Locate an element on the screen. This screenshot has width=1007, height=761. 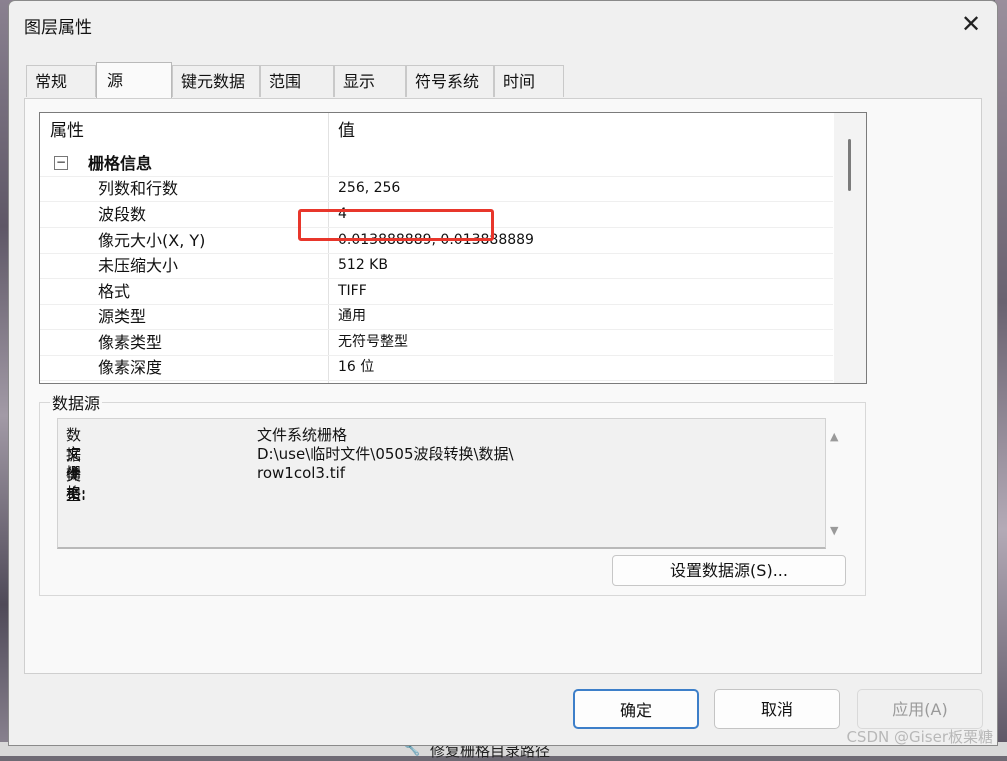
source-value: D:\use\临时文件\0505波段转换\数据\ is located at coordinates (385, 454).